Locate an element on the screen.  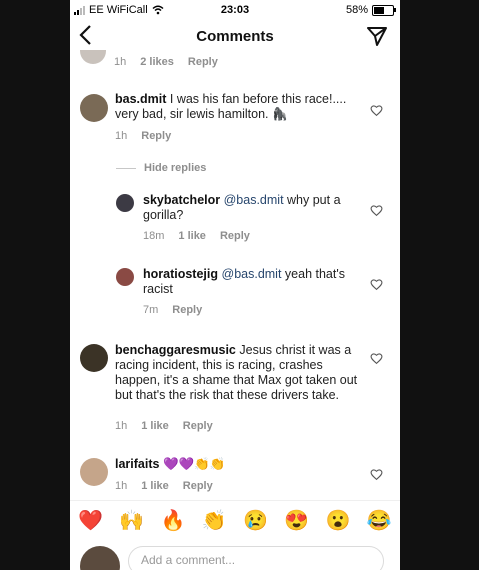
comment-meta: 18m 1 like Reply is located at coordinates (196, 236).